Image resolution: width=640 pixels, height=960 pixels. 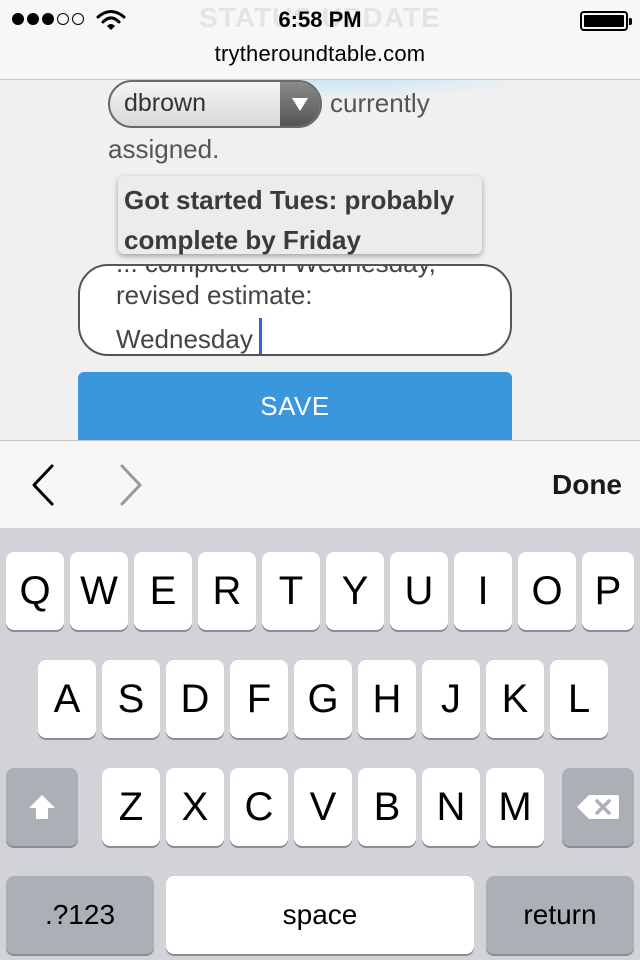 I want to click on key-g: G, so click(x=323, y=699).